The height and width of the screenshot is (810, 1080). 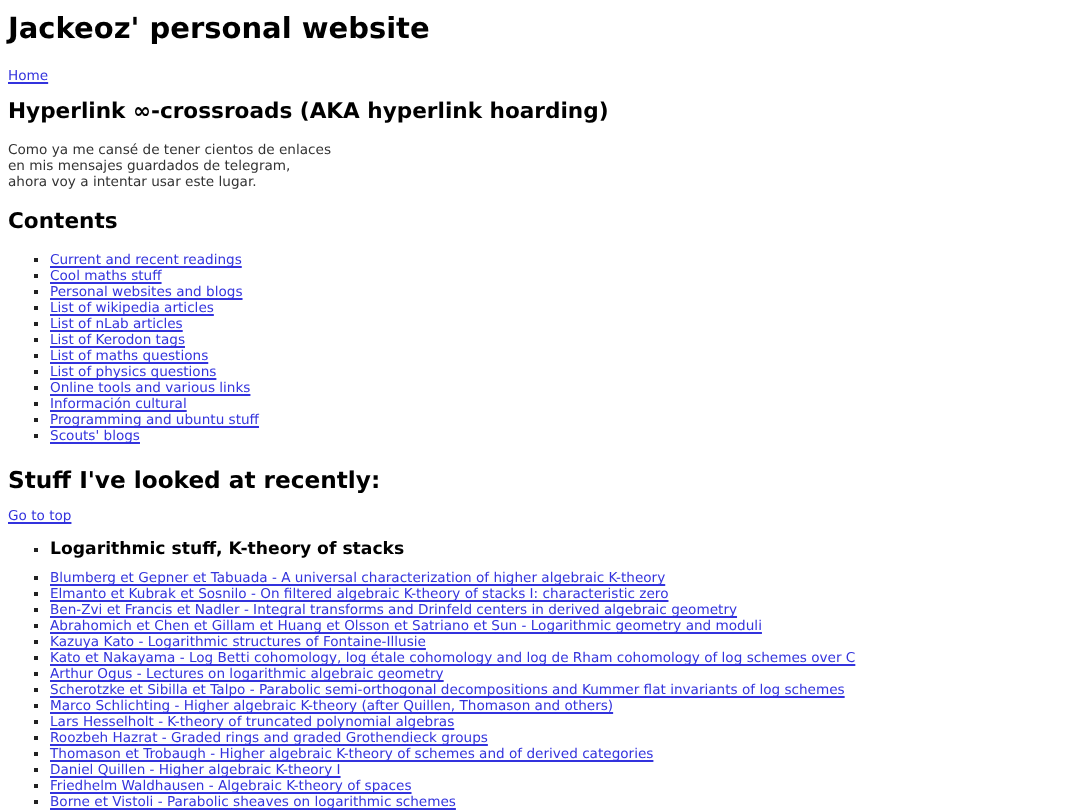 What do you see at coordinates (227, 549) in the screenshot?
I see `subsection-heading: Logarithmic stuff, K-theory of stacks` at bounding box center [227, 549].